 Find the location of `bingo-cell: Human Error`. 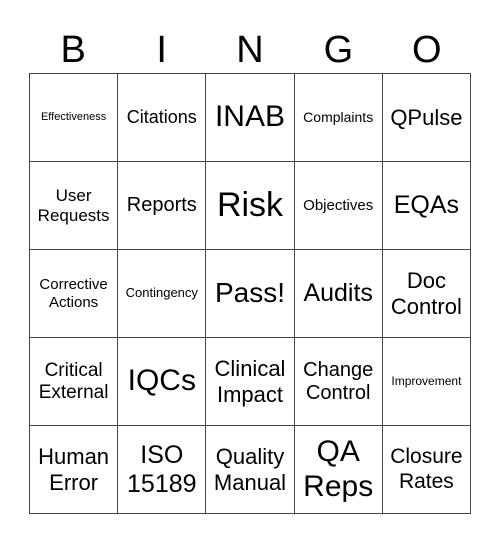

bingo-cell: Human Error is located at coordinates (74, 470).